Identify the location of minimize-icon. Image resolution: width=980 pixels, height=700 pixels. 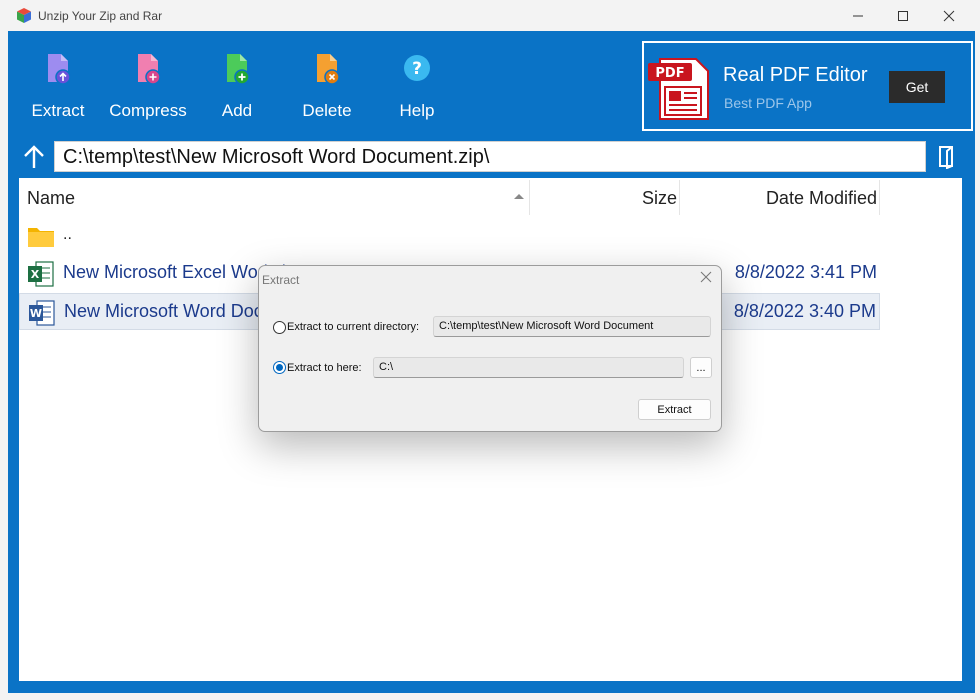
(858, 15).